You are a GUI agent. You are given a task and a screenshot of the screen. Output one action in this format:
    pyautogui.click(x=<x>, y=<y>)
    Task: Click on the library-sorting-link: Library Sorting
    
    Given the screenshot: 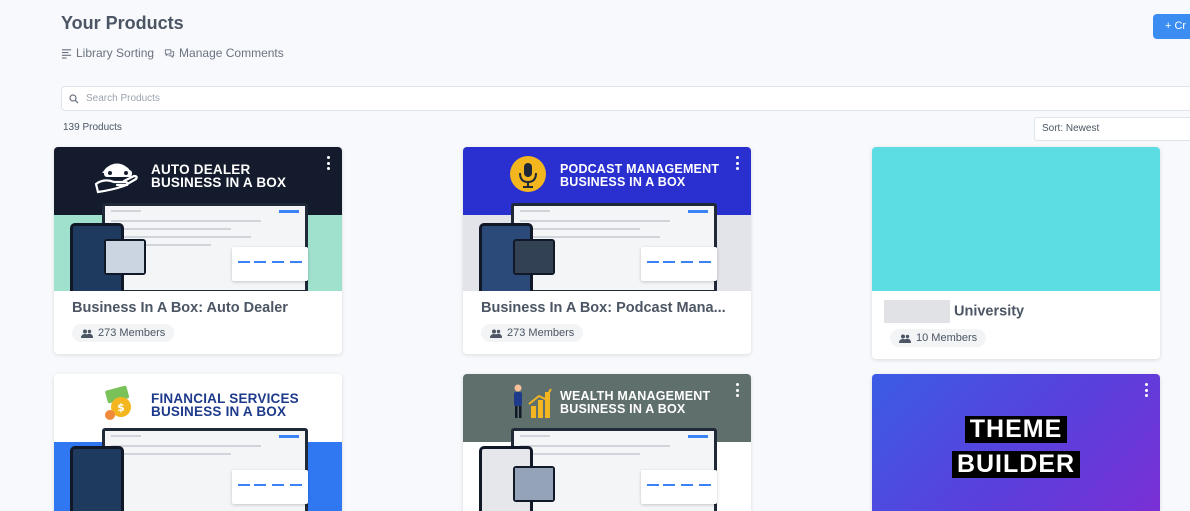 What is the action you would take?
    pyautogui.click(x=107, y=53)
    